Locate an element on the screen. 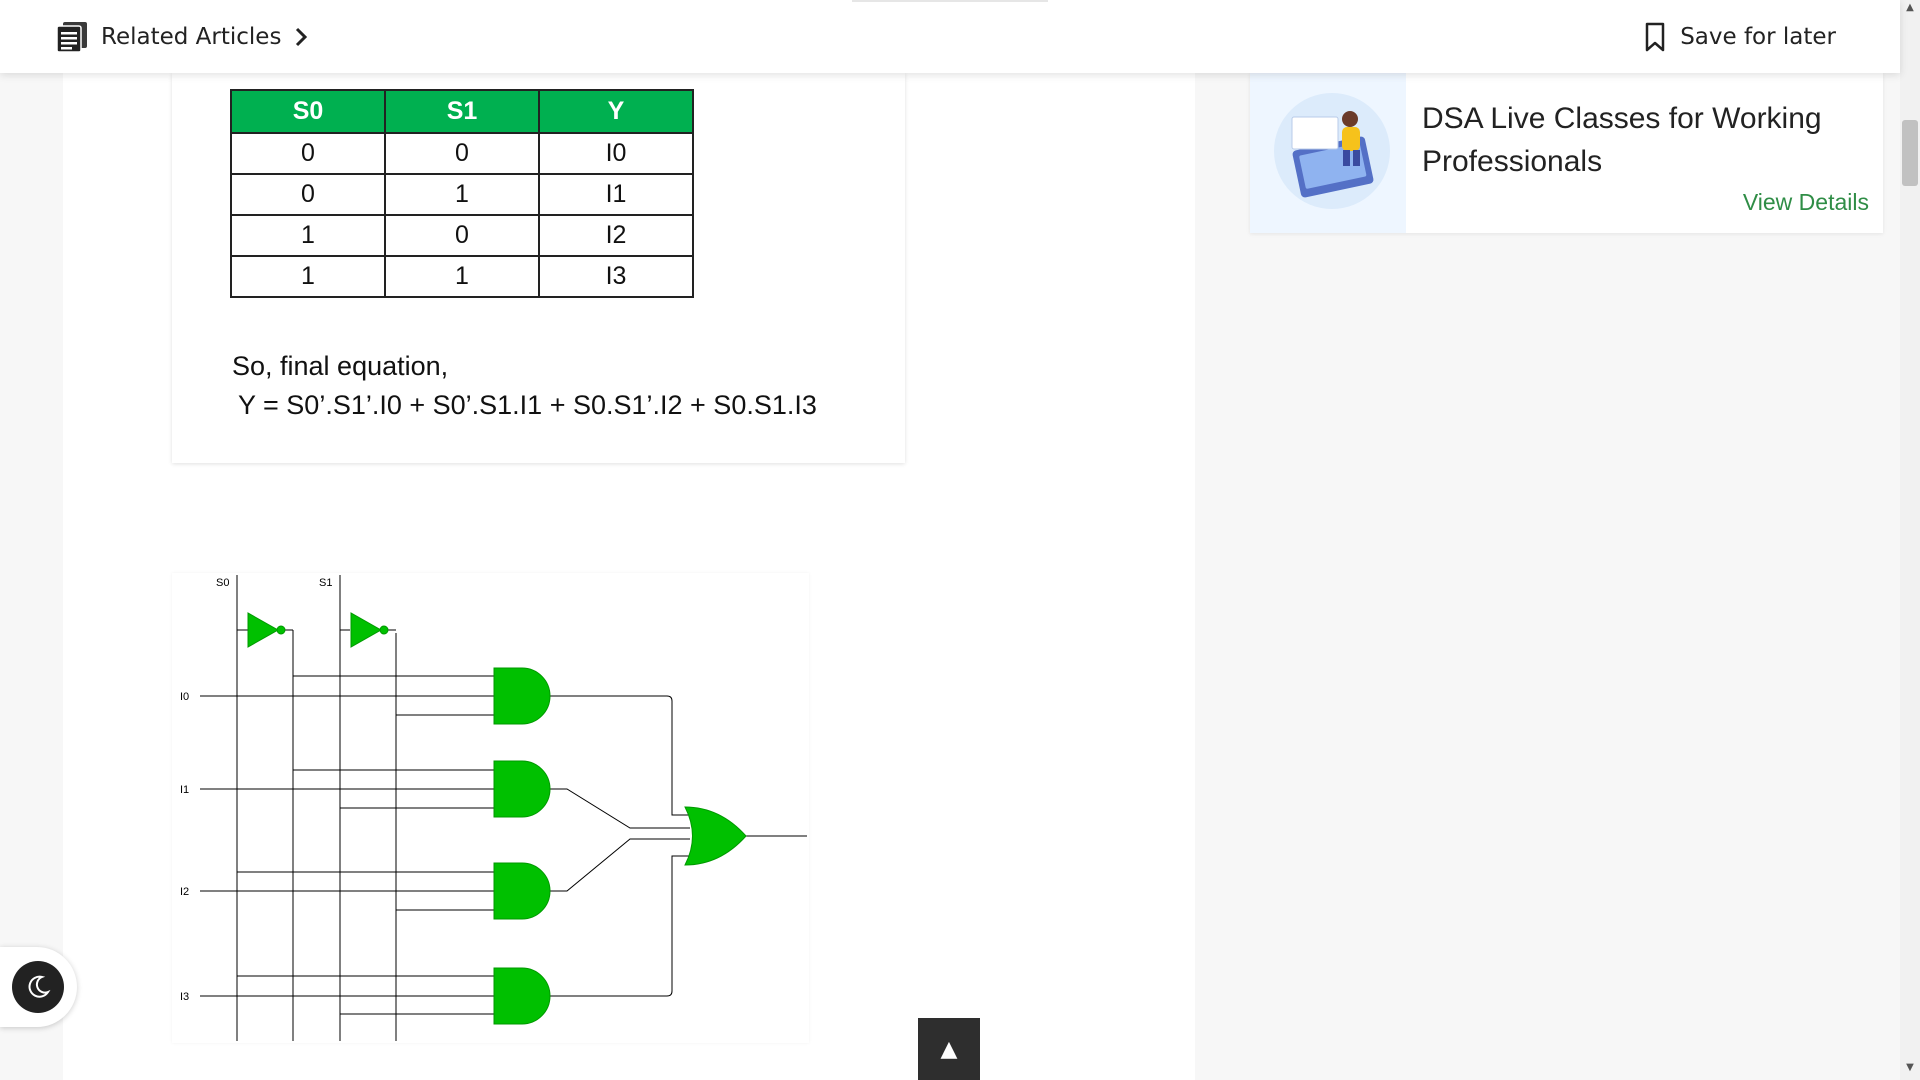 This screenshot has height=1080, width=1920. reading-progress-track is located at coordinates (950, 1).